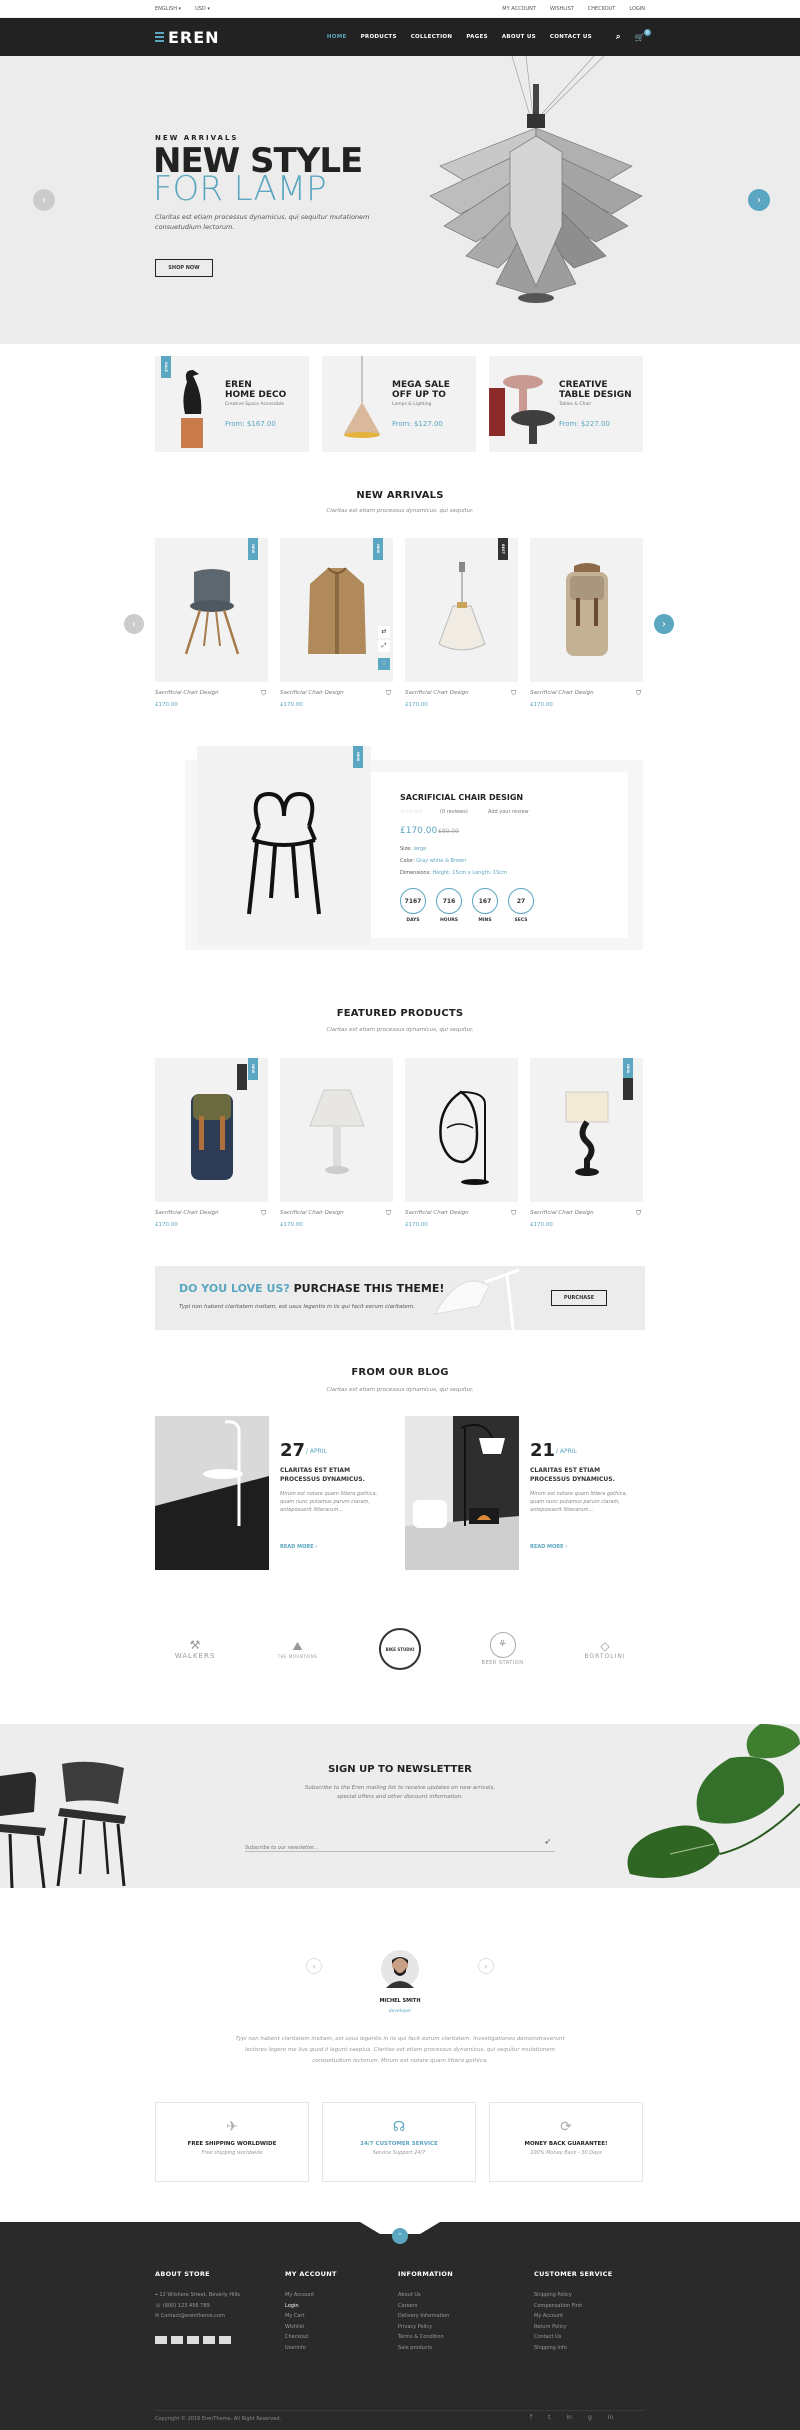  Describe the element at coordinates (336, 610) in the screenshot. I see `product-card: NEW ⇄ ⤢ ♡` at that location.